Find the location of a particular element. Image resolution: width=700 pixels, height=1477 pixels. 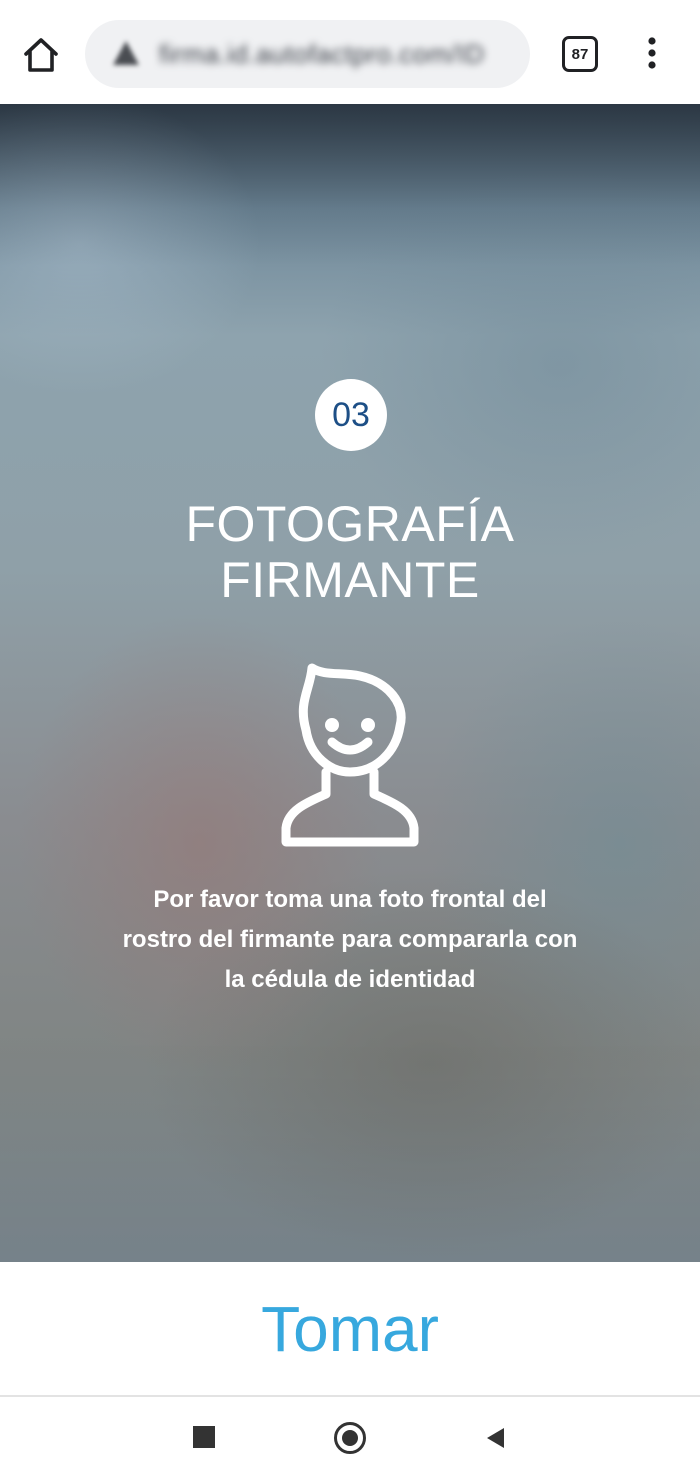

home-icon is located at coordinates (41, 55).